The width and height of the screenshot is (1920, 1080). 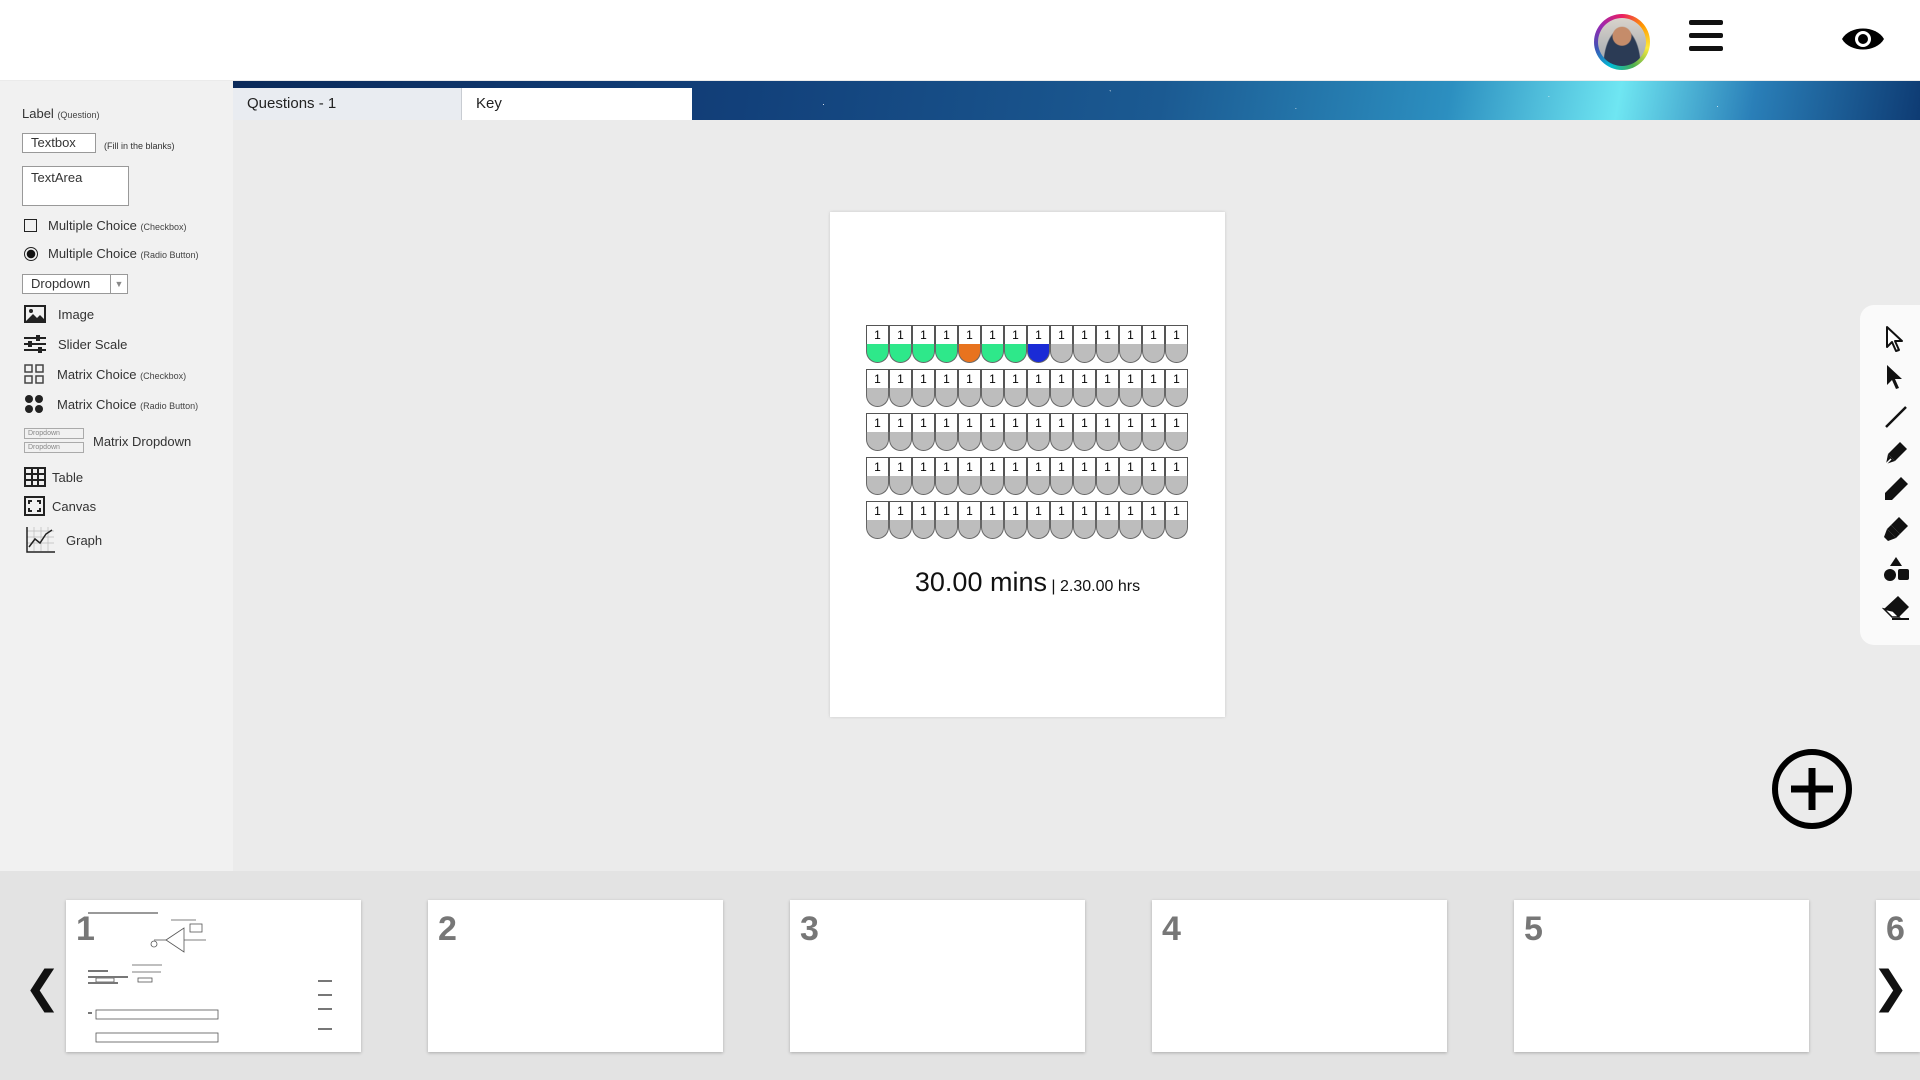 I want to click on sidebar-item-multiple-choice-radio: Multiple Choice (Radio Button), so click(x=111, y=253).